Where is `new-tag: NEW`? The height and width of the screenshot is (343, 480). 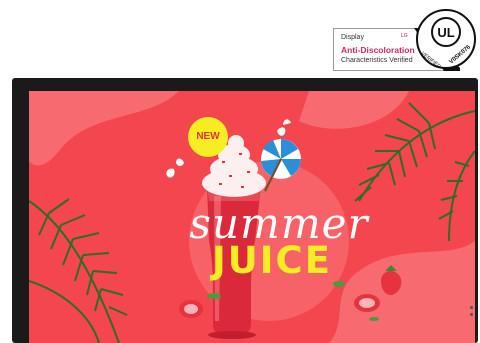
new-tag: NEW is located at coordinates (208, 137).